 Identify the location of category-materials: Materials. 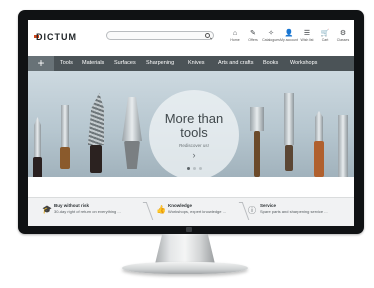
(93, 63).